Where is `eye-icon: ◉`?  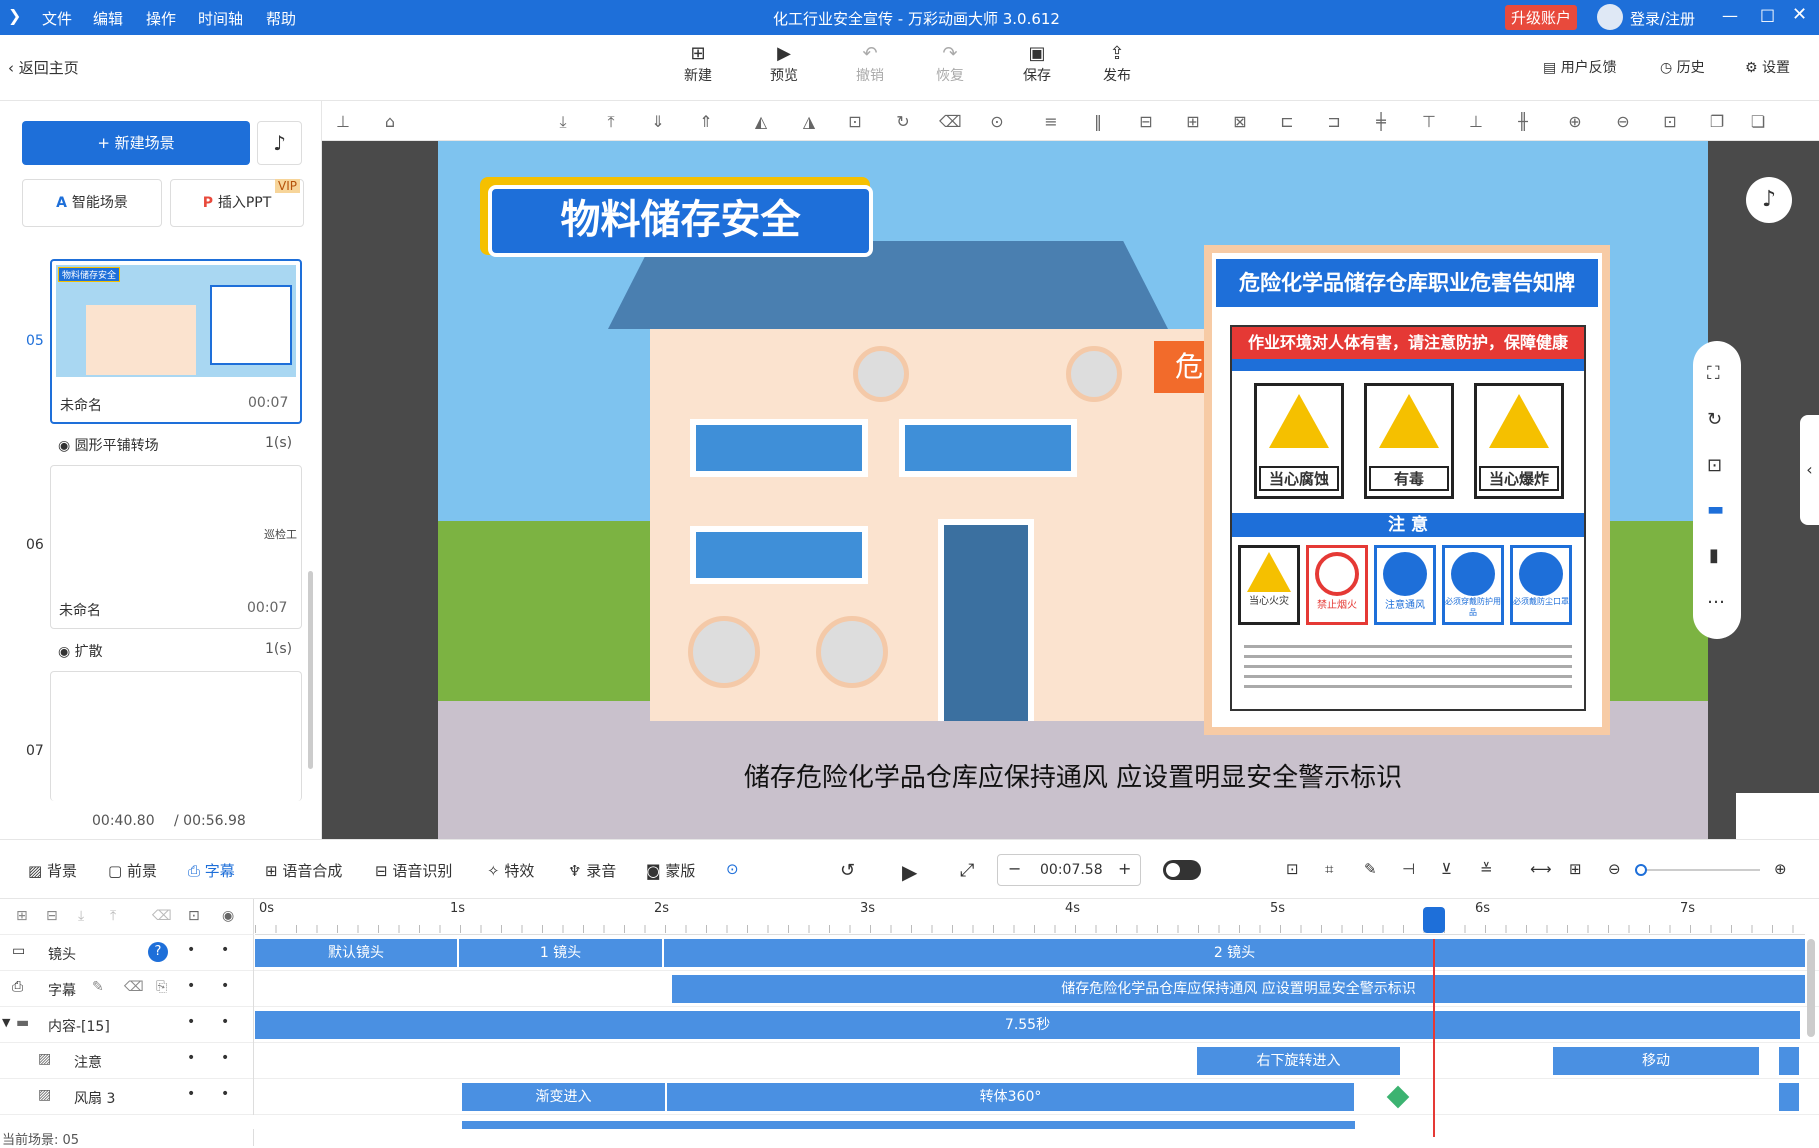
eye-icon: ◉ is located at coordinates (228, 916).